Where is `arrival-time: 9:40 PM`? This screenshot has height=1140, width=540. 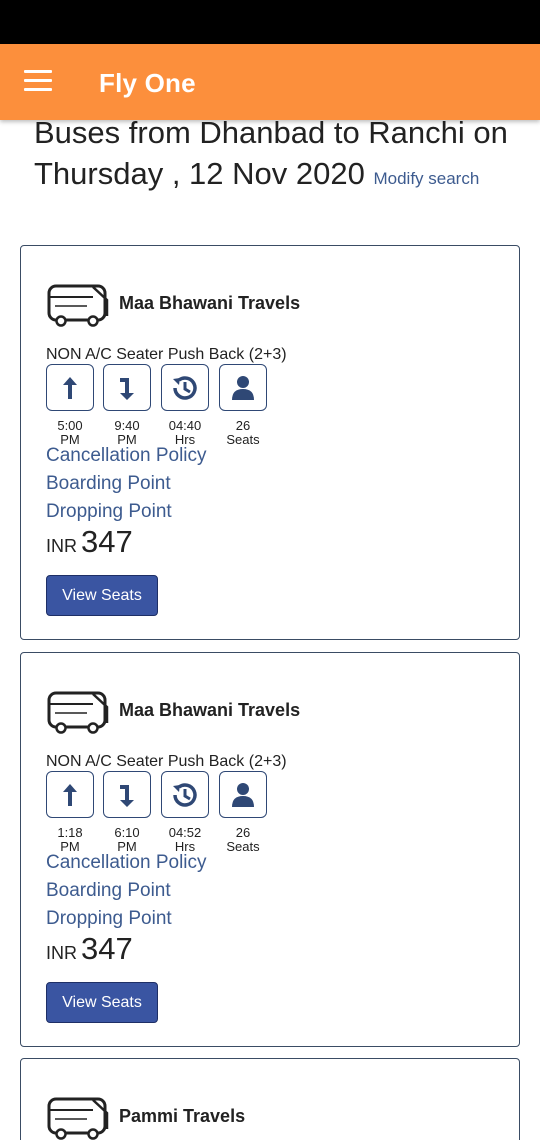
arrival-time: 9:40 PM is located at coordinates (127, 432).